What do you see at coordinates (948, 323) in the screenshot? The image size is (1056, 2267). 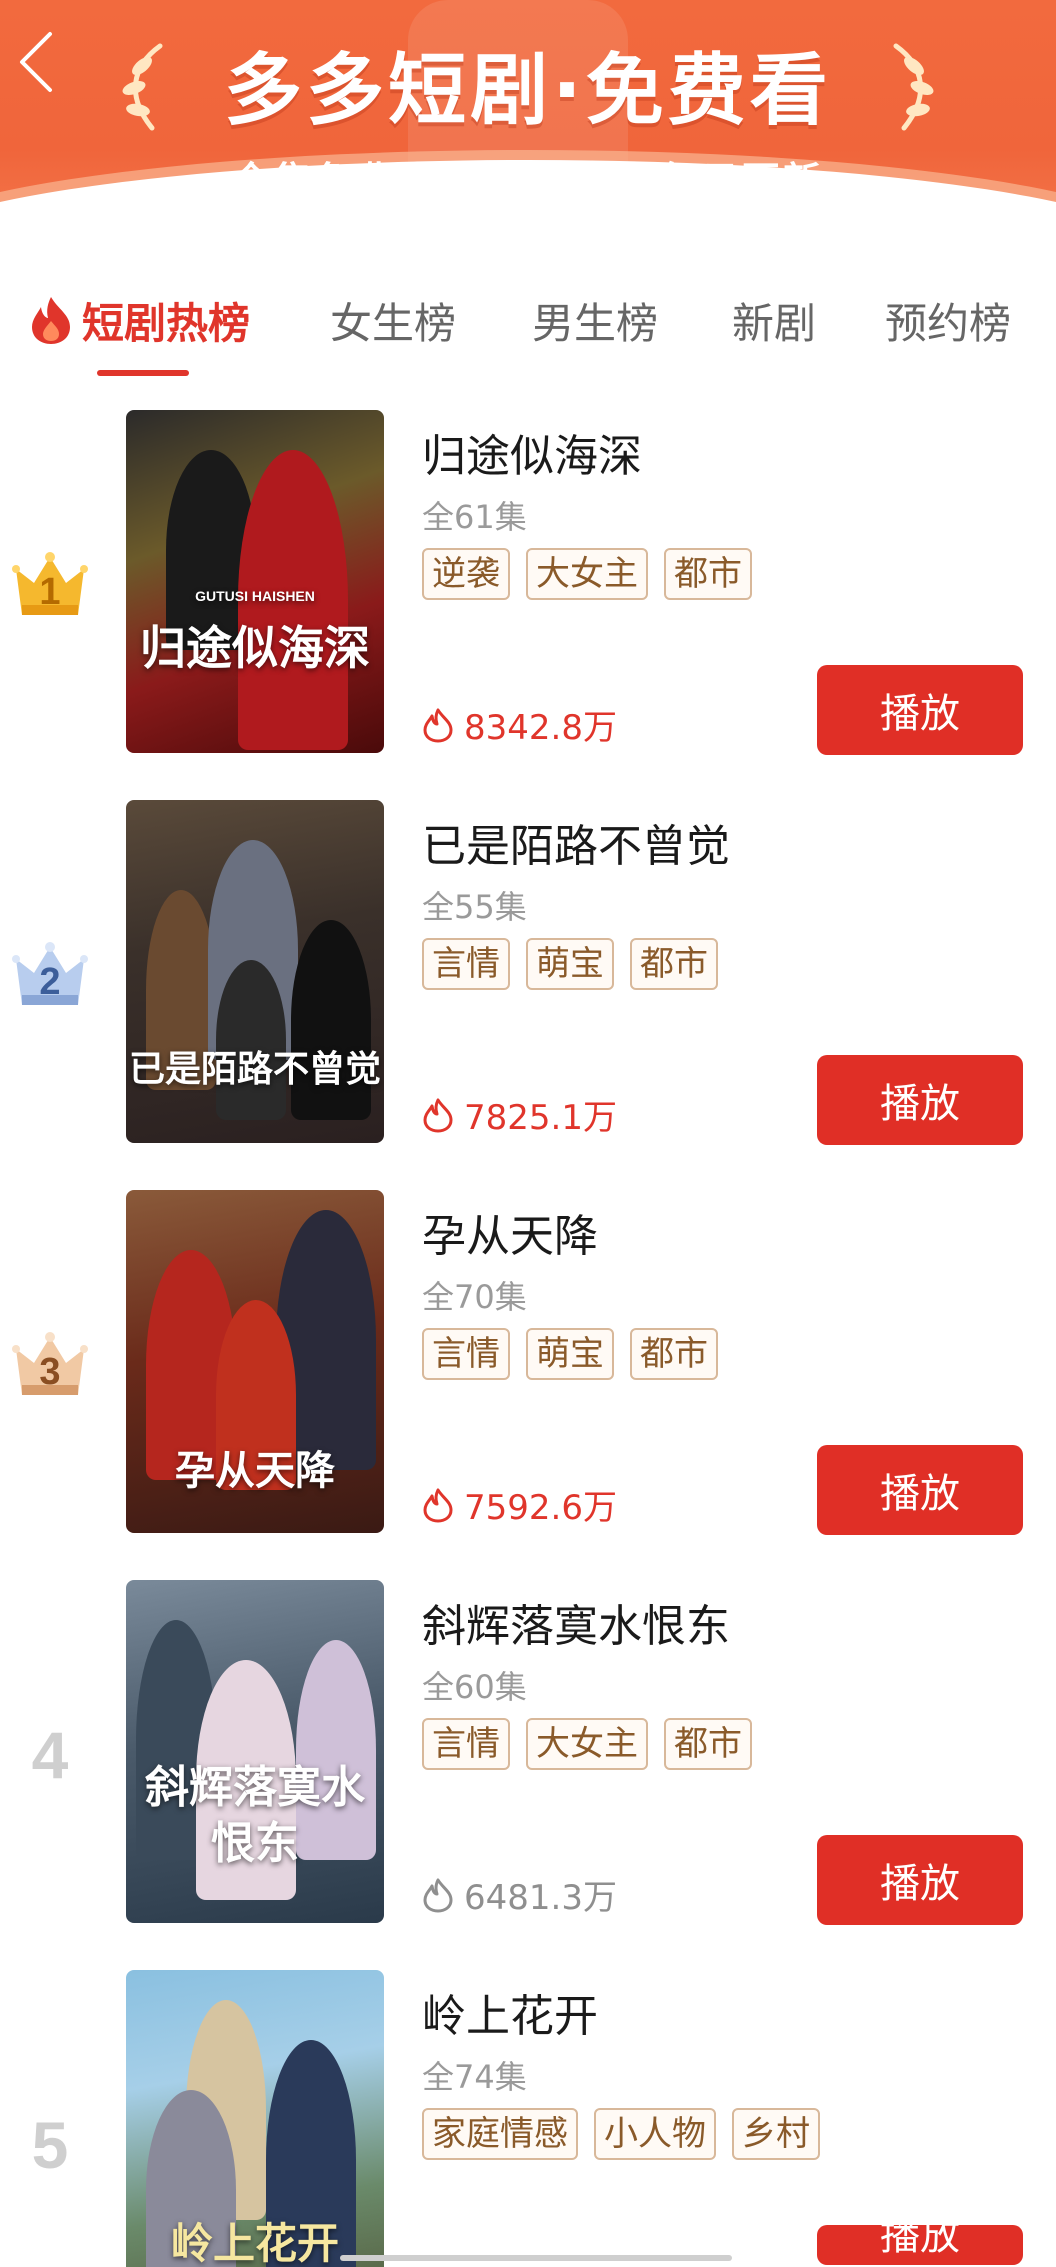 I see `tab-label: 预约榜` at bounding box center [948, 323].